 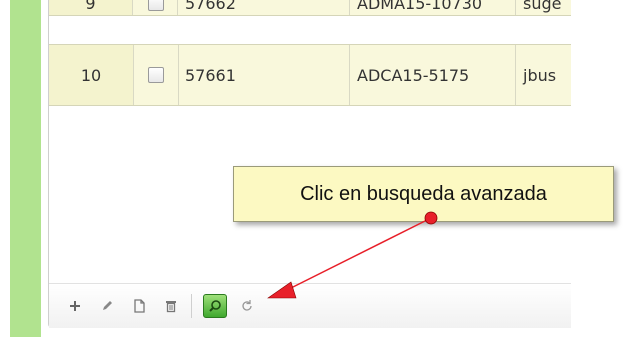 I want to click on view-button, so click(x=139, y=306).